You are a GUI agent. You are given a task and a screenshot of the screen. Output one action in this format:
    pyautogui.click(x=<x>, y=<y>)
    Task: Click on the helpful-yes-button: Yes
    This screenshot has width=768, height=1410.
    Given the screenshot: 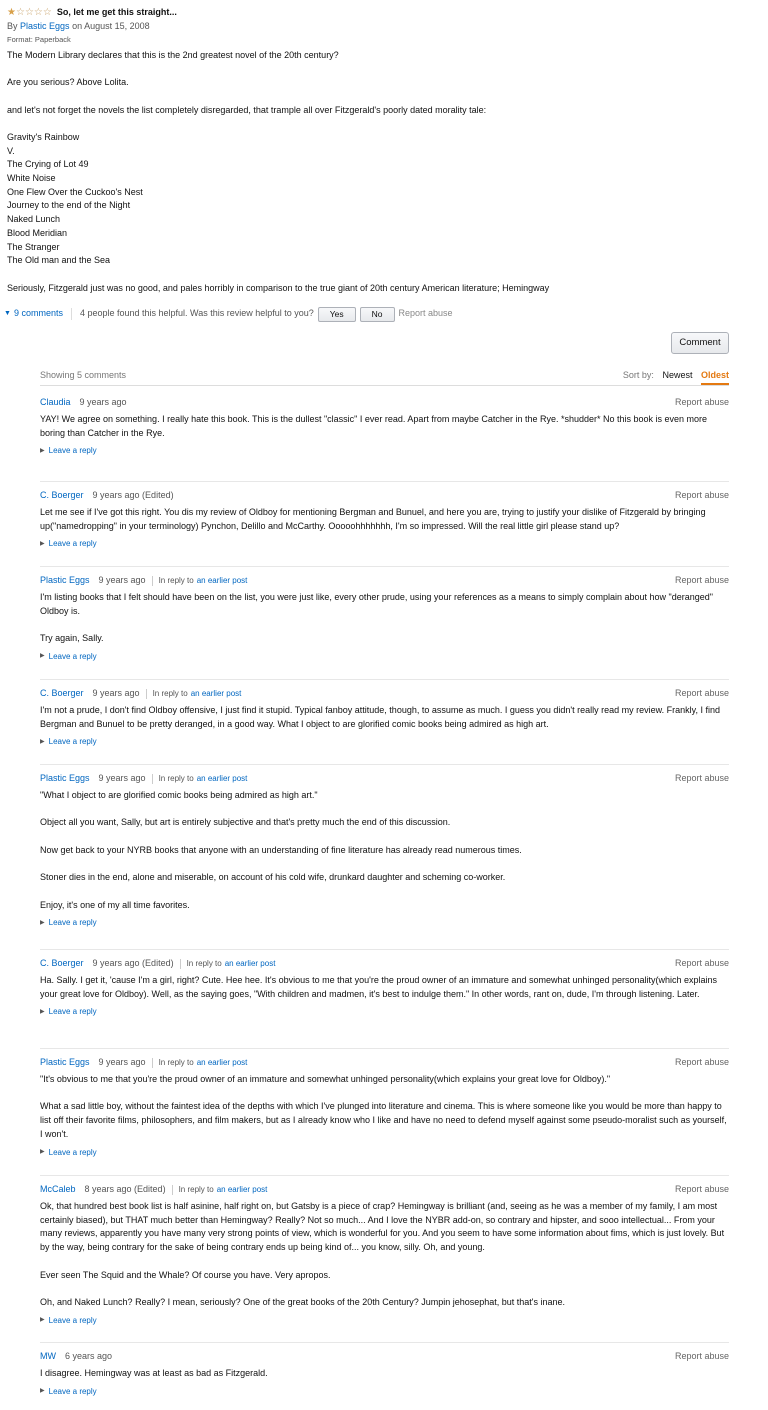 What is the action you would take?
    pyautogui.click(x=336, y=314)
    